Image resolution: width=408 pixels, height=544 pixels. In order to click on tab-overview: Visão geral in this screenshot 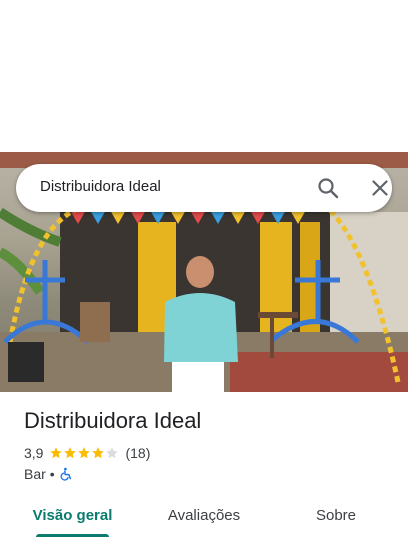, I will do `click(72, 515)`.